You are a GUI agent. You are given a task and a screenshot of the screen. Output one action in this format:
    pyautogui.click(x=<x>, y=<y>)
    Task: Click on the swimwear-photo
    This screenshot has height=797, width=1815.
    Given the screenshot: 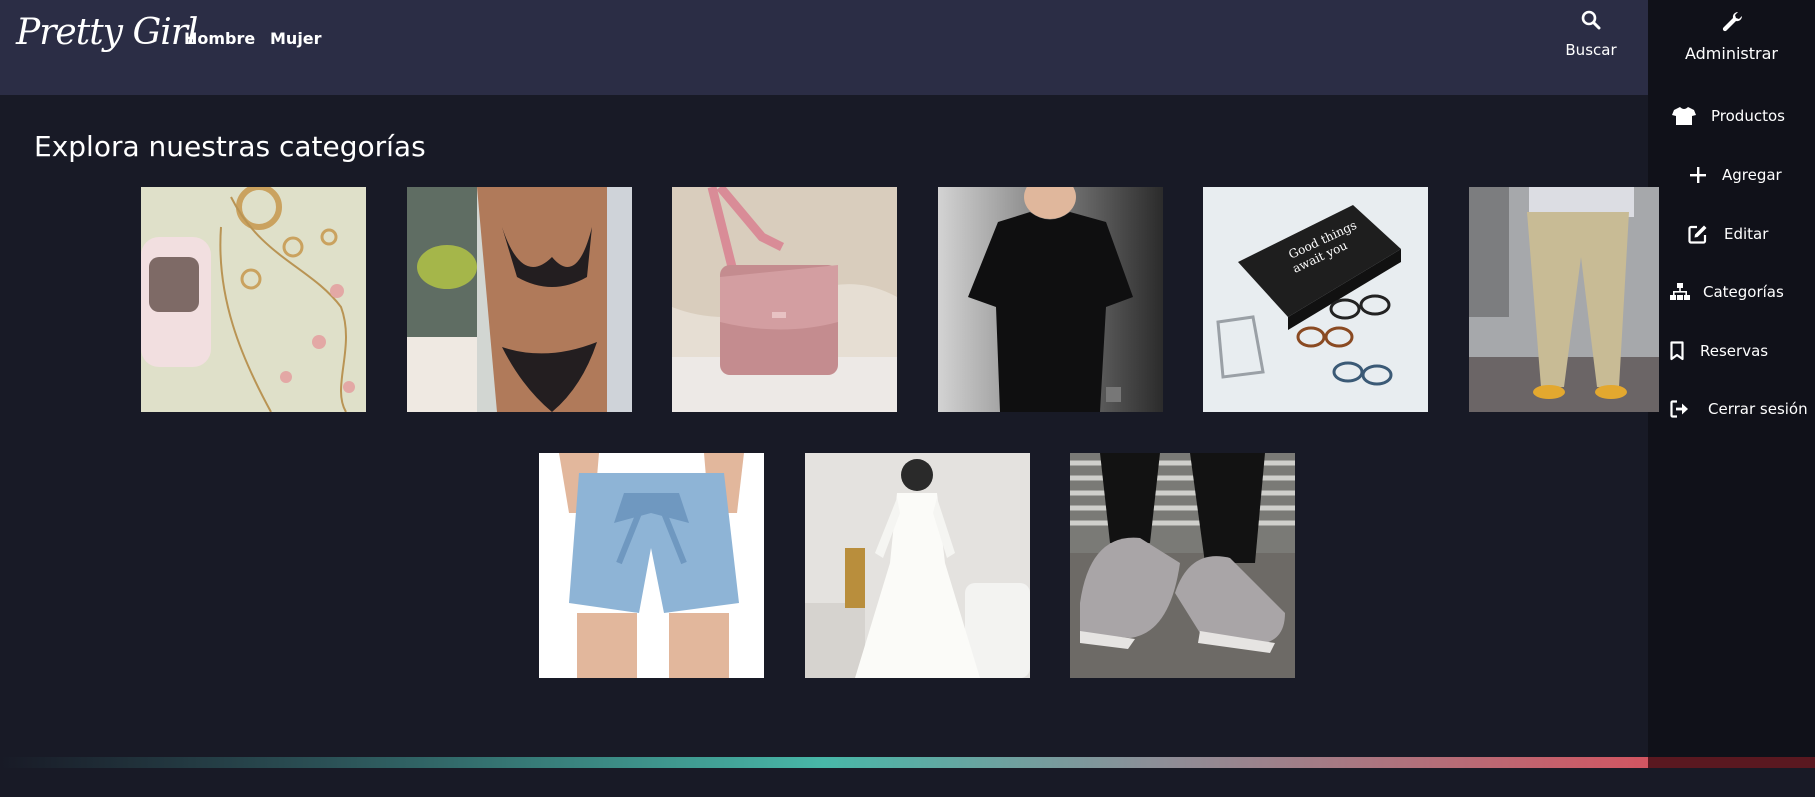 What is the action you would take?
    pyautogui.click(x=519, y=299)
    